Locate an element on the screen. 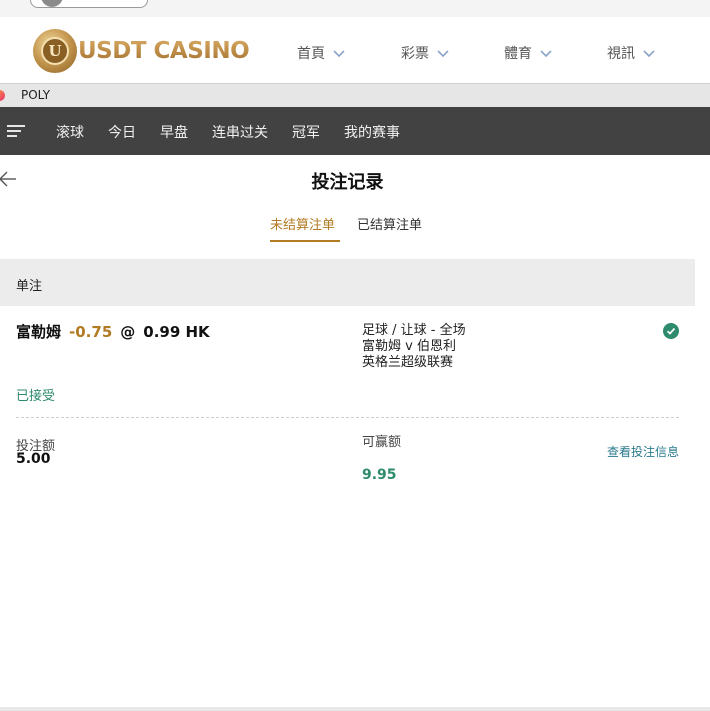  nav-item-lottery: 彩票 is located at coordinates (425, 53).